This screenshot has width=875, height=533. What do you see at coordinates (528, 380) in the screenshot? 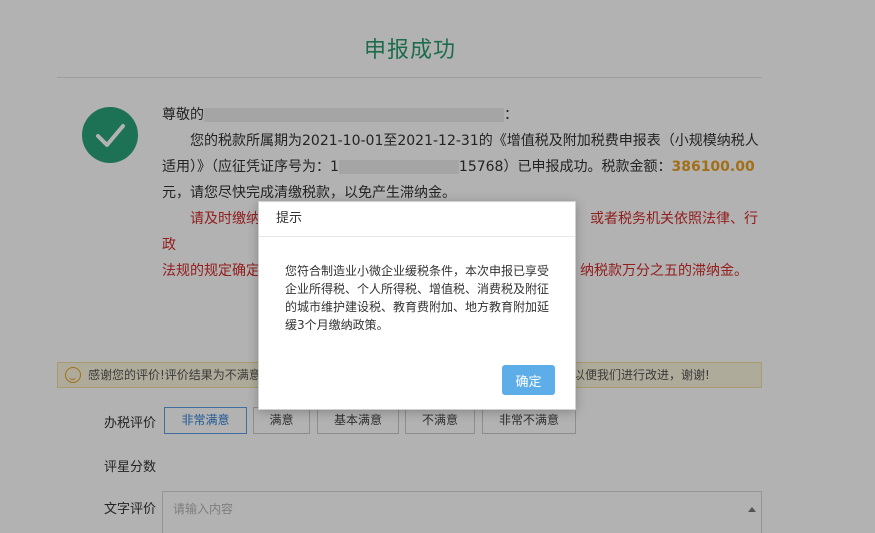
I see `confirm-button: 确定` at bounding box center [528, 380].